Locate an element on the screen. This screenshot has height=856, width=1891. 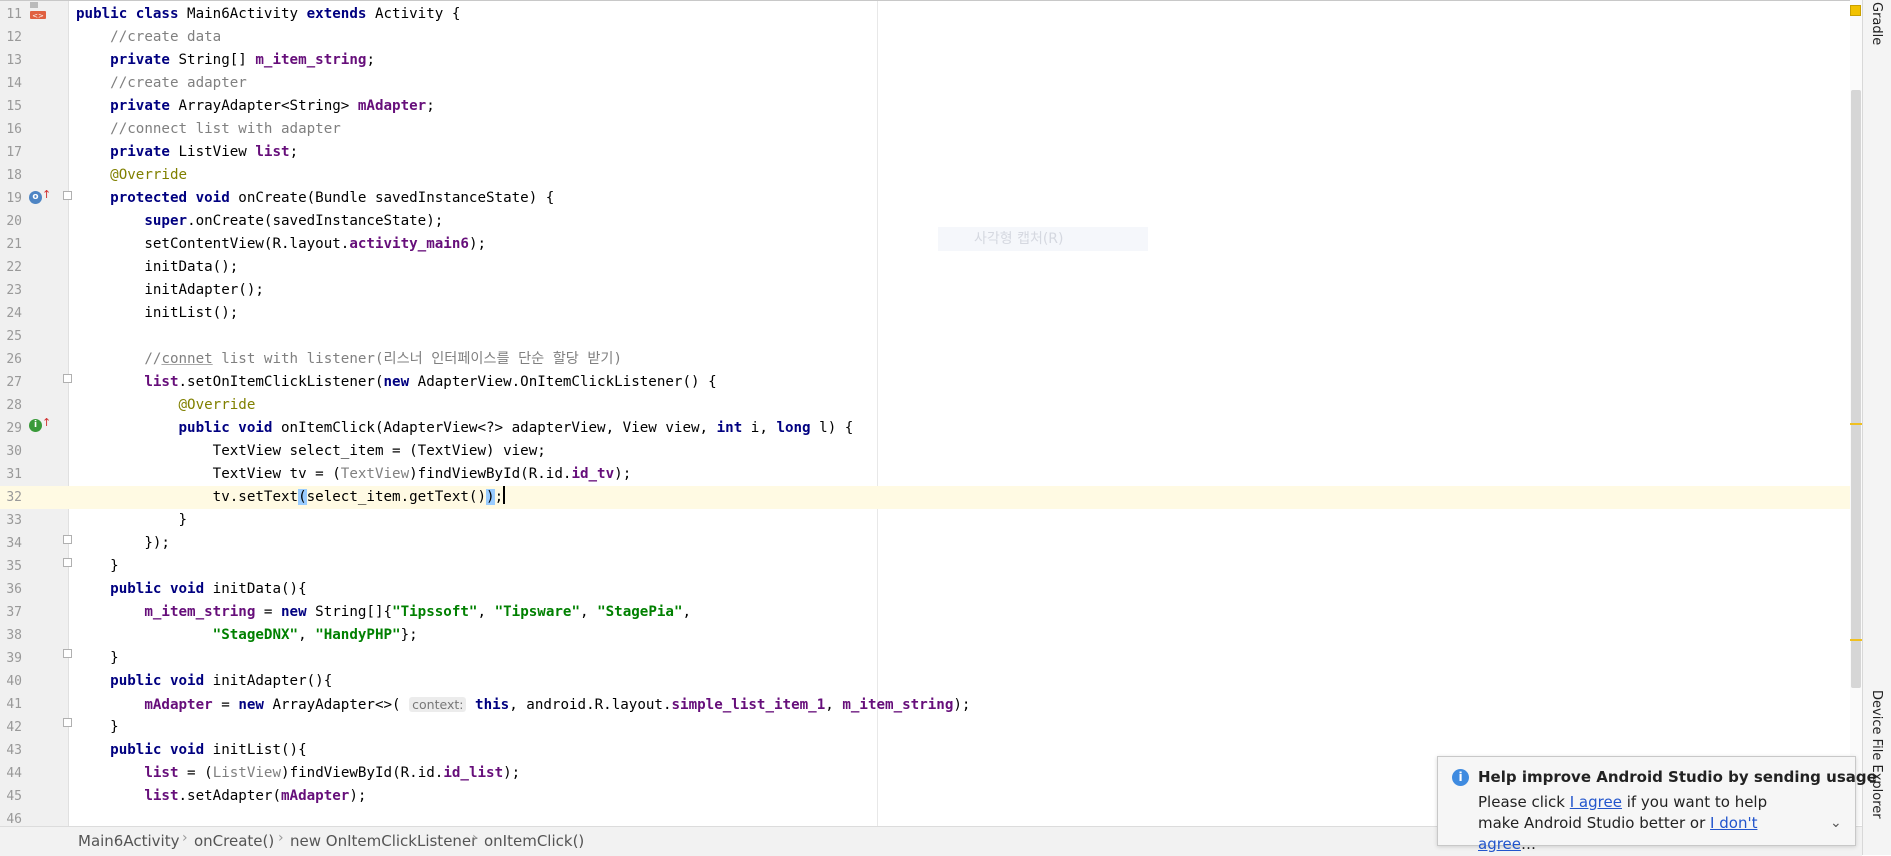
analysis-status-icon is located at coordinates (1855, 10).